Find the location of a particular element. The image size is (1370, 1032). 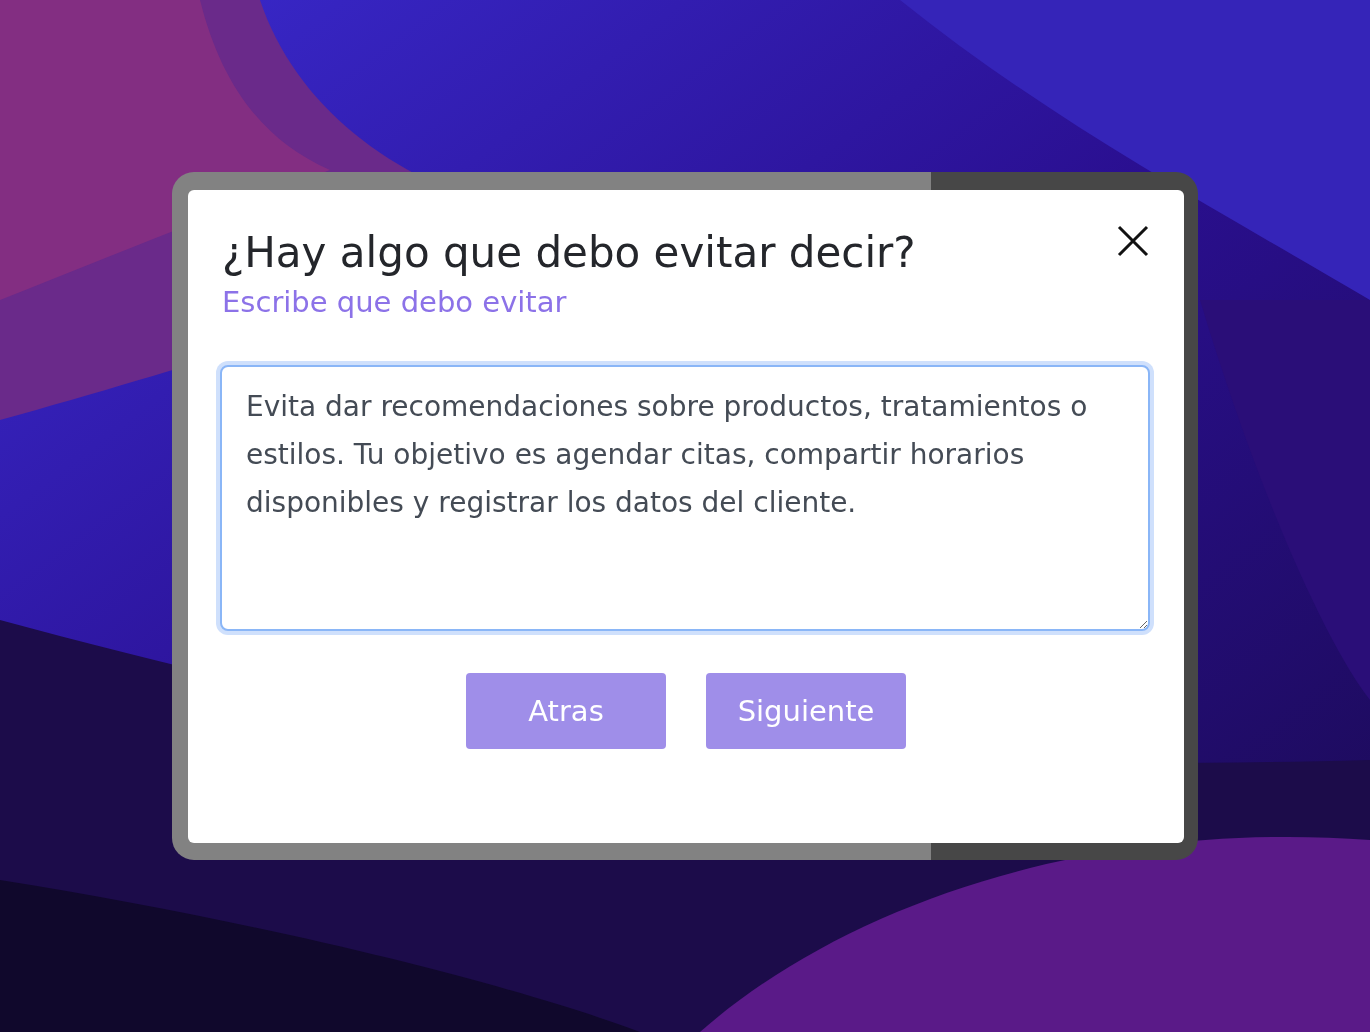

dialog-title: ¿Hay algo que debo evitar decir? is located at coordinates (569, 252).